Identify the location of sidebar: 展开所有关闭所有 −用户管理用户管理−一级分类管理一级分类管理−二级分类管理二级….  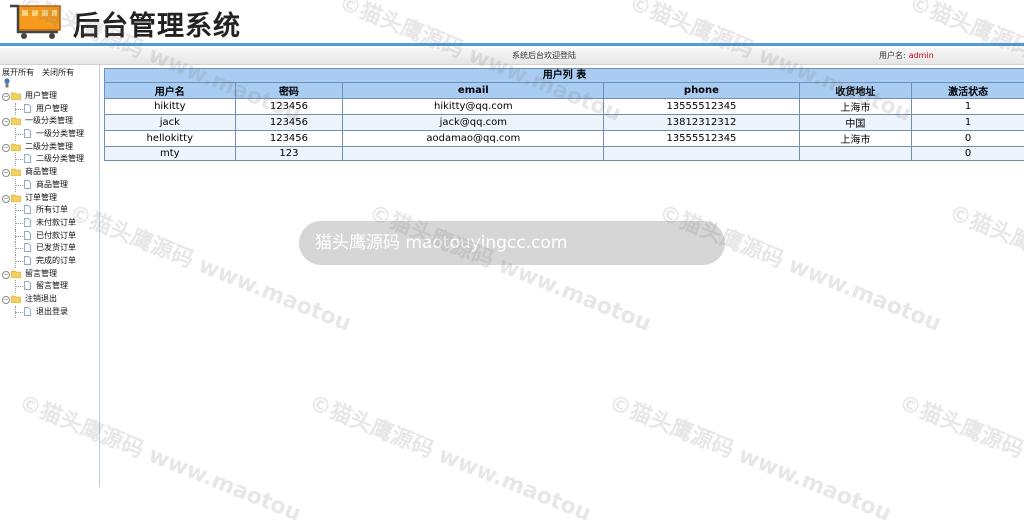
(50, 276).